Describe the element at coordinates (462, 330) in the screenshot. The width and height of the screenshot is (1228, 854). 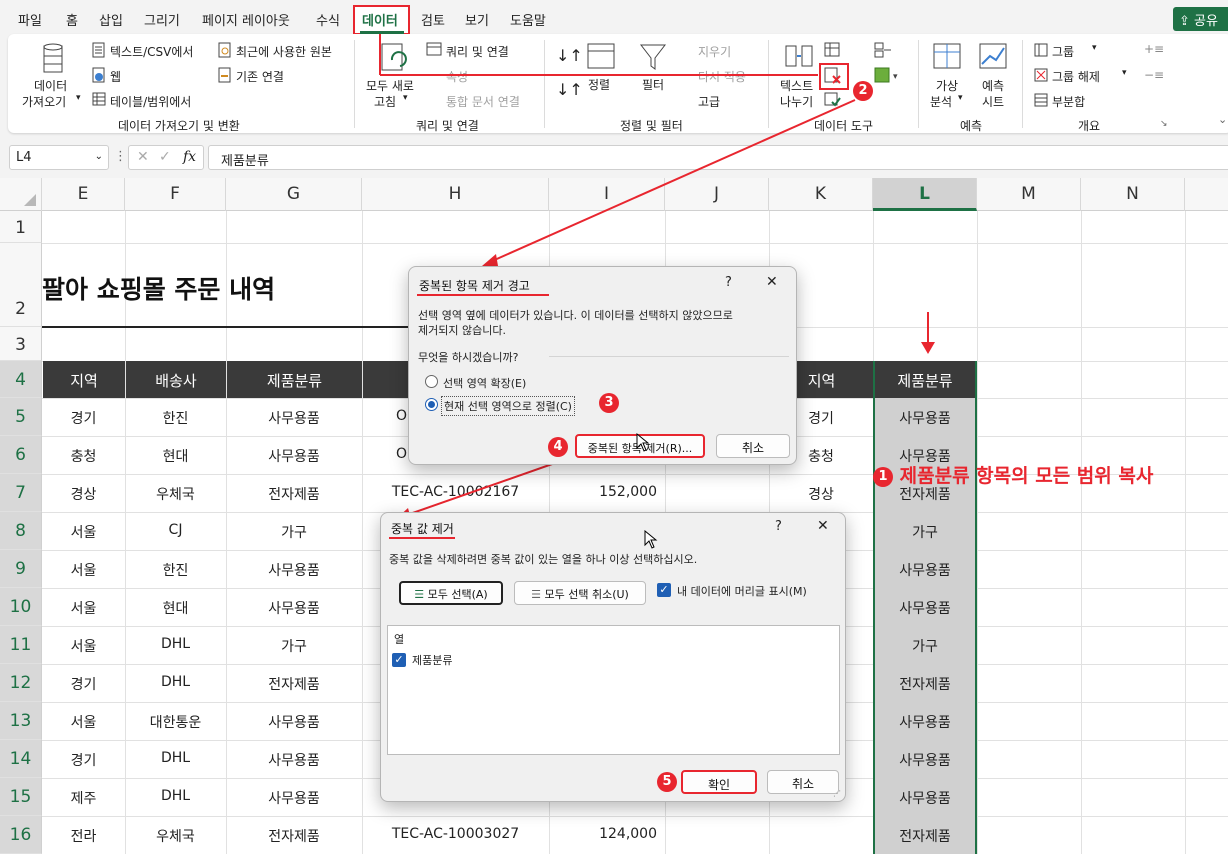
I see `warning-message-line-2: 제거되지 않습니다.` at that location.